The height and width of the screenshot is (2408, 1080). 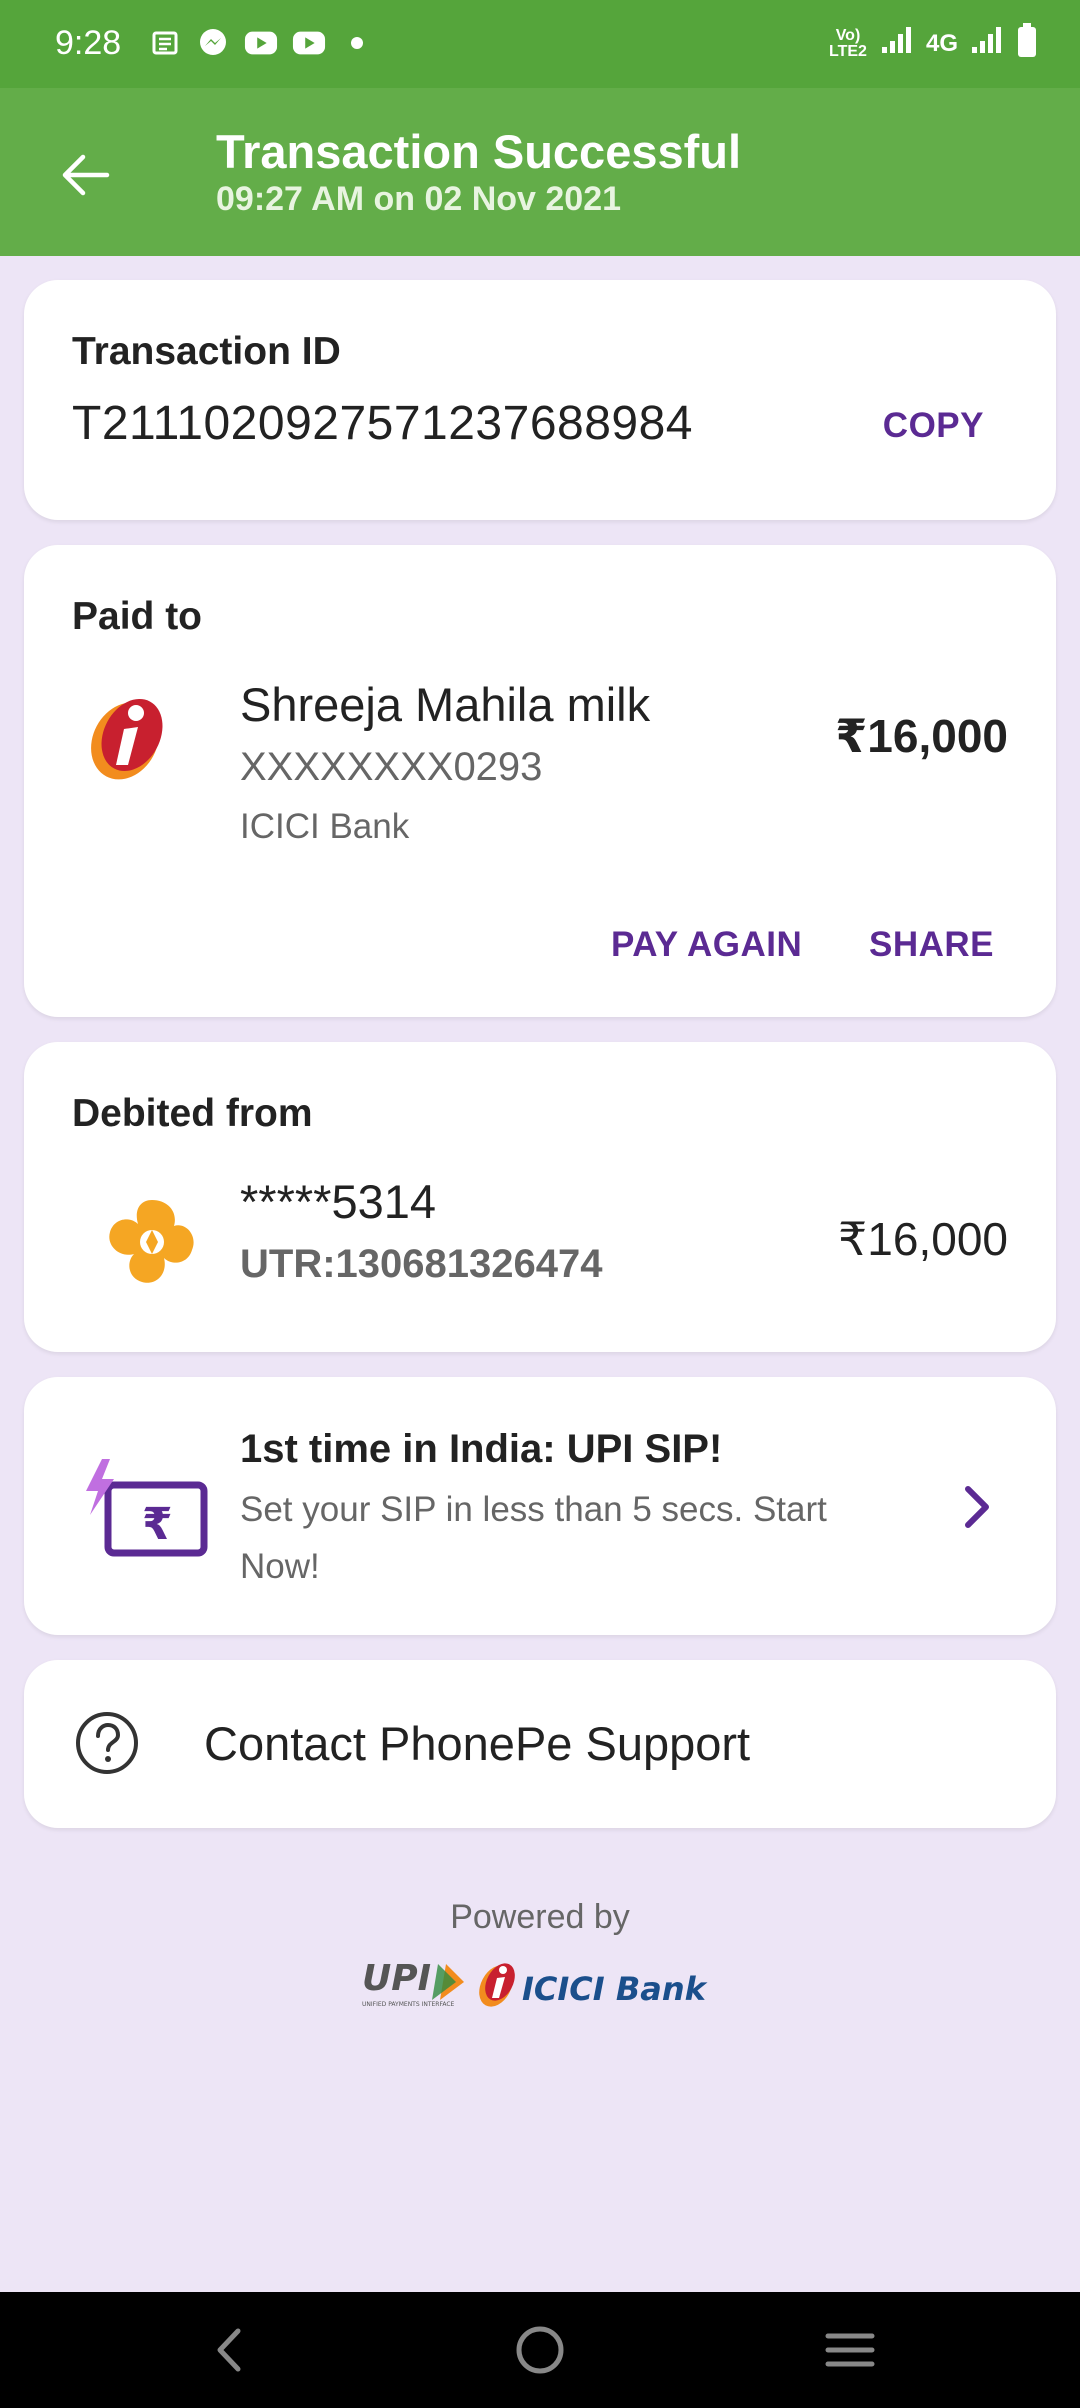 I want to click on debited-amount: ₹16,000, so click(x=923, y=1239).